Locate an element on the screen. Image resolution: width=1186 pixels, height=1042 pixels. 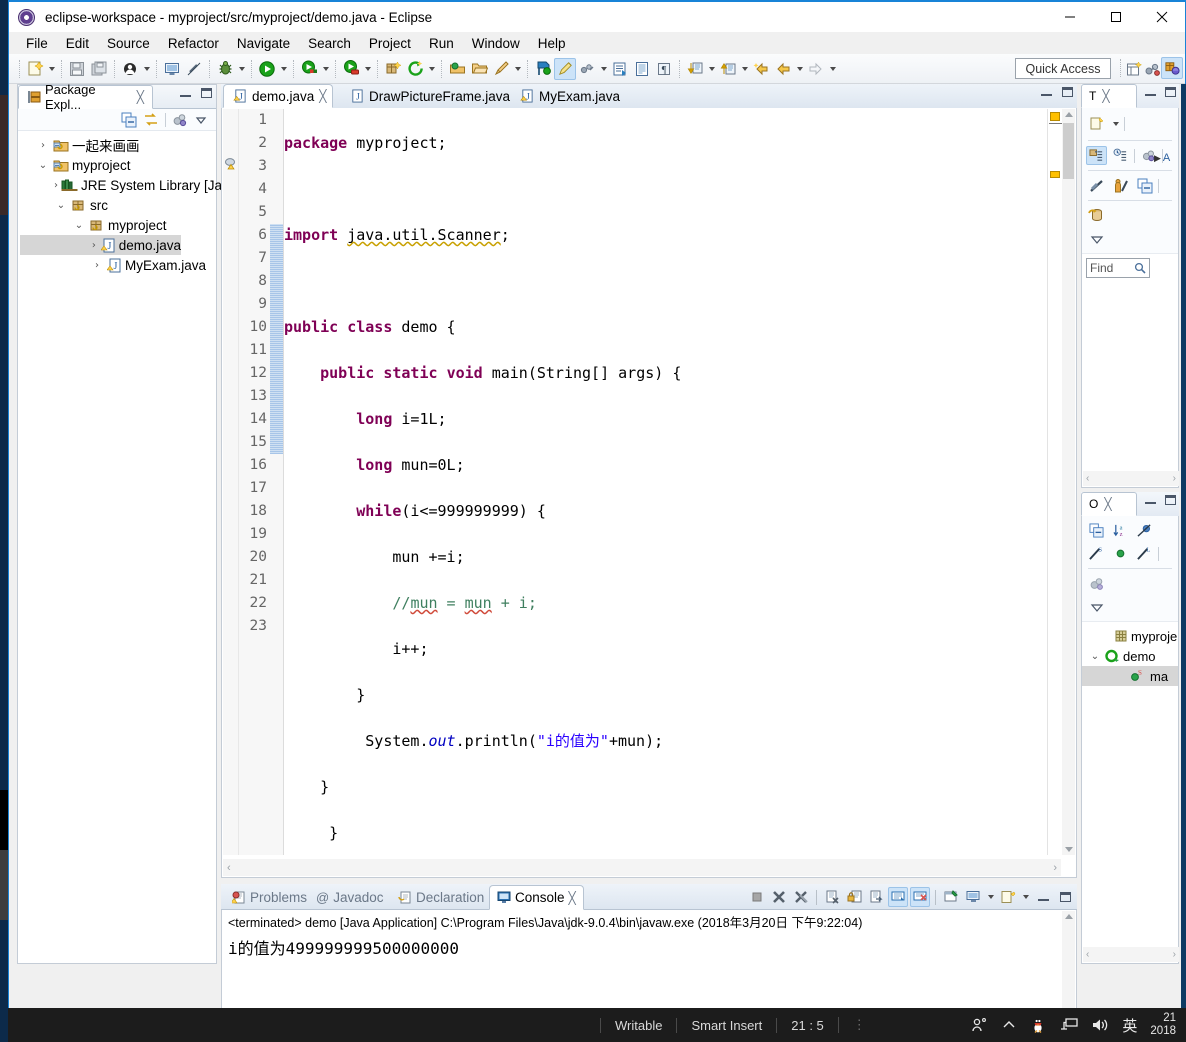
terminate-icon is located at coordinates (757, 897).